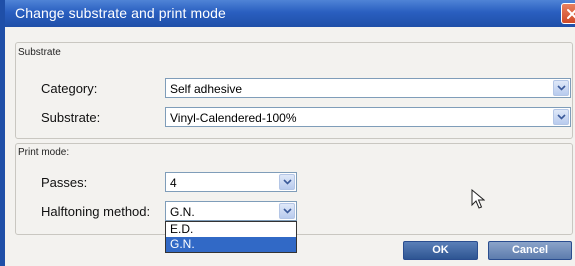 This screenshot has height=266, width=575. What do you see at coordinates (182, 212) in the screenshot?
I see `halftoning-value: G.N.` at bounding box center [182, 212].